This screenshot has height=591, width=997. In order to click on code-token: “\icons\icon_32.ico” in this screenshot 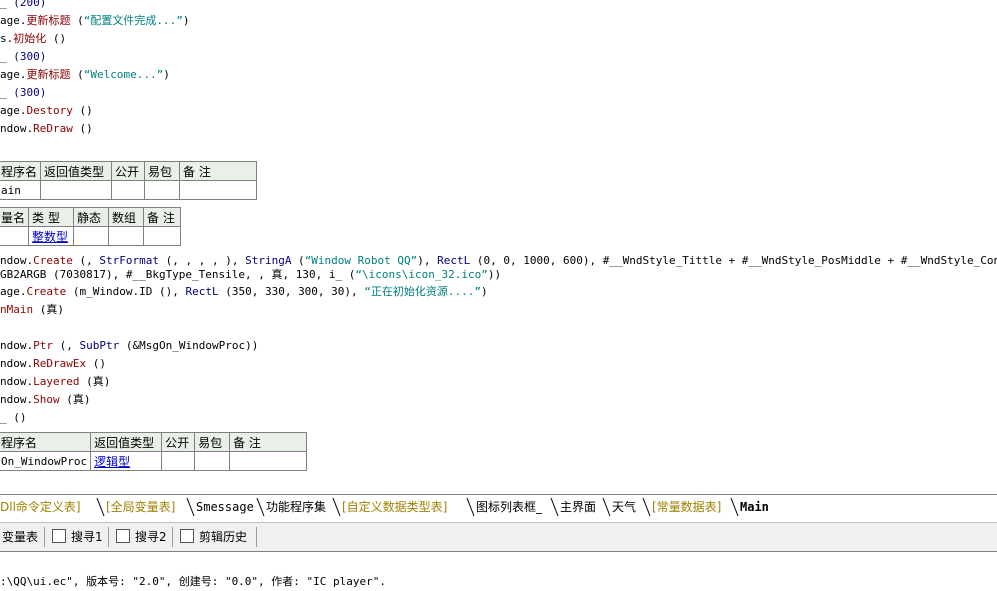, I will do `click(421, 274)`.